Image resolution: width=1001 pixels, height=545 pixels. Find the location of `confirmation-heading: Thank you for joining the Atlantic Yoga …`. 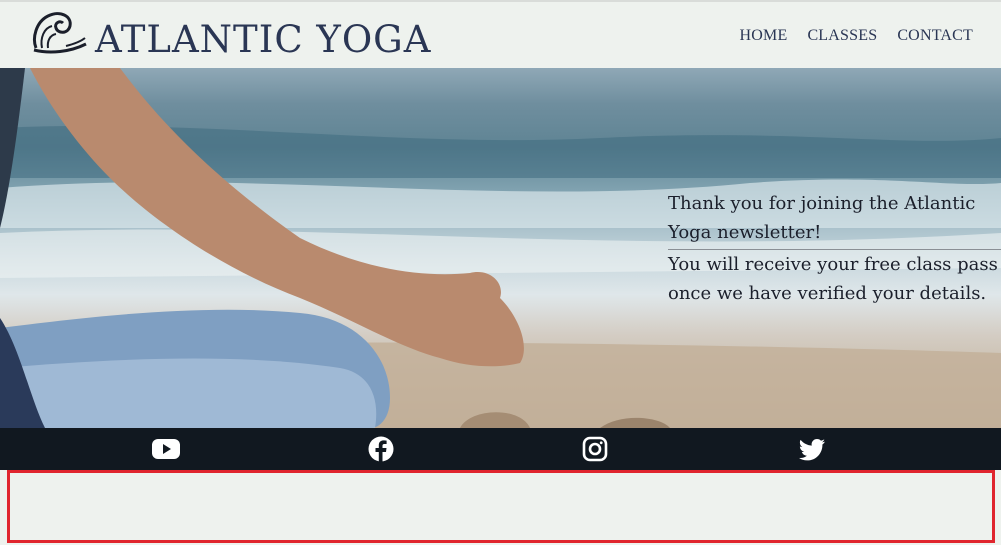

confirmation-heading: Thank you for joining the Atlantic Yoga … is located at coordinates (834, 219).